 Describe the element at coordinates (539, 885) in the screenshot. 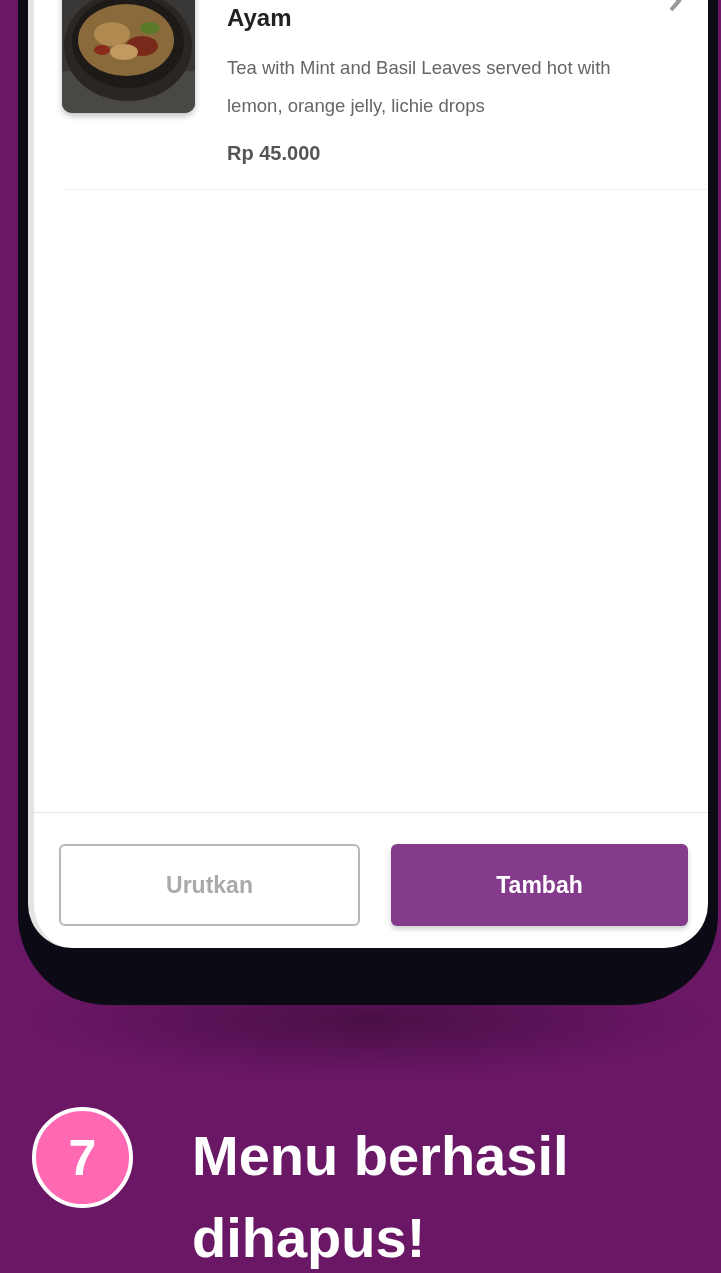

I see `add-button: Tambah` at that location.